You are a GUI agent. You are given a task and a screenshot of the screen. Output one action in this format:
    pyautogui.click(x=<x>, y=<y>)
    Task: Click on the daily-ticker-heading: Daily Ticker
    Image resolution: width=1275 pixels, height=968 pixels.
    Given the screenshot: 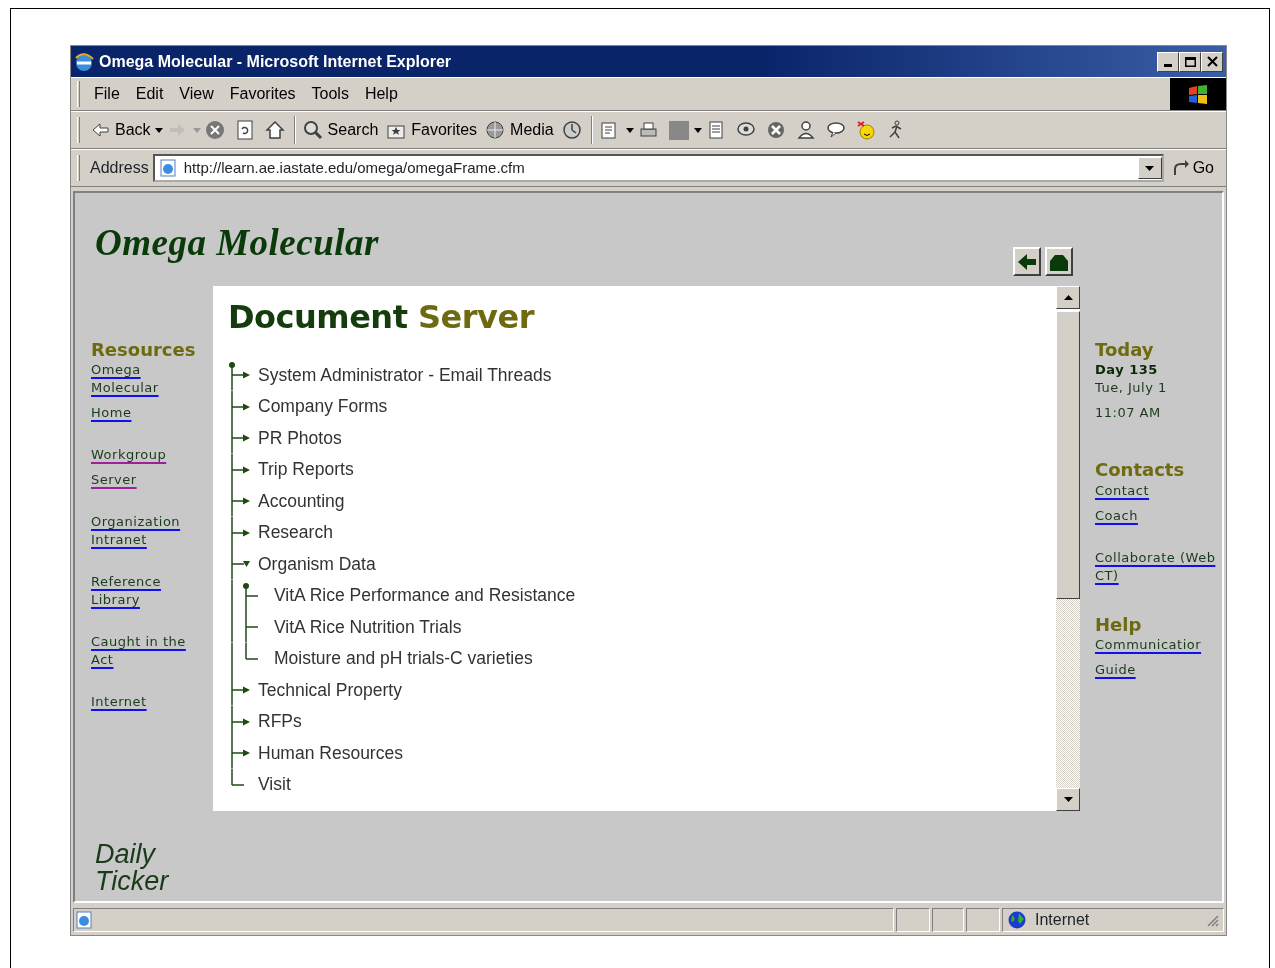 What is the action you would take?
    pyautogui.click(x=132, y=868)
    